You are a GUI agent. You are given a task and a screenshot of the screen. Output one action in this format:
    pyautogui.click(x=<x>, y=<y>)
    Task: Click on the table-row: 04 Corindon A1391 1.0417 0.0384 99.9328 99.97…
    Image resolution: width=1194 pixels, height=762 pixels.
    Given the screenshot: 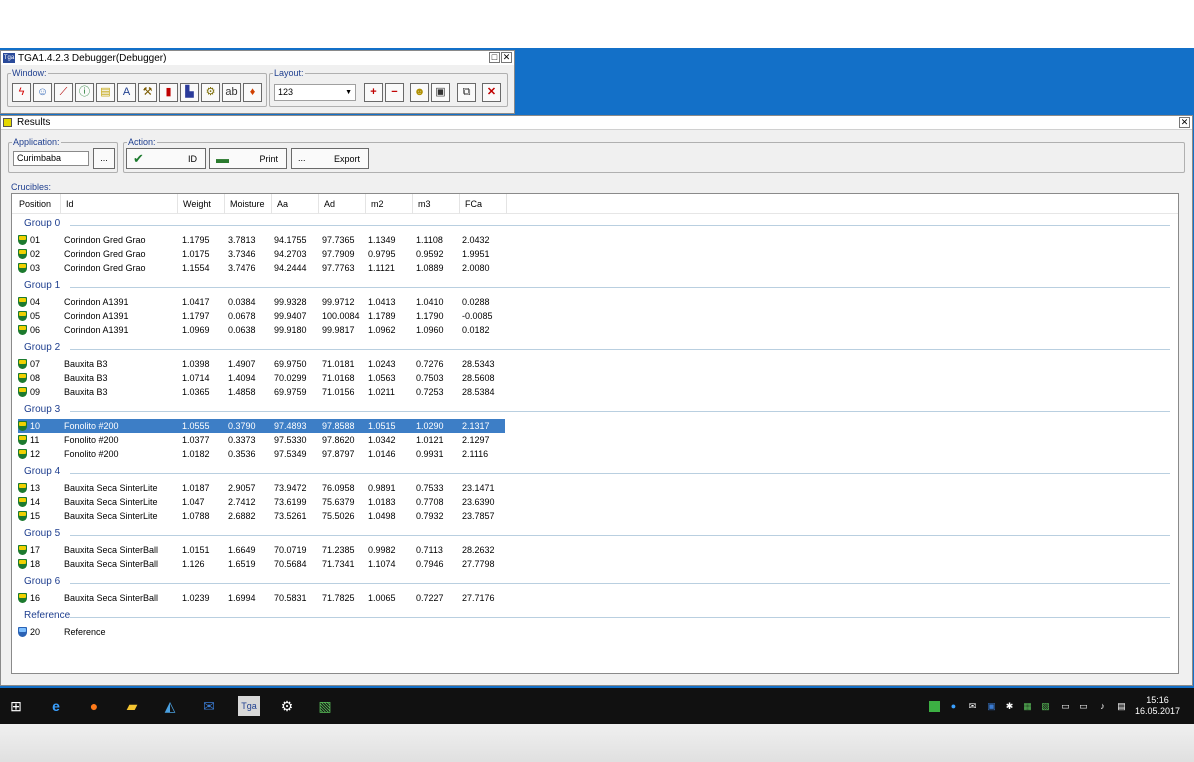 What is the action you would take?
    pyautogui.click(x=261, y=302)
    